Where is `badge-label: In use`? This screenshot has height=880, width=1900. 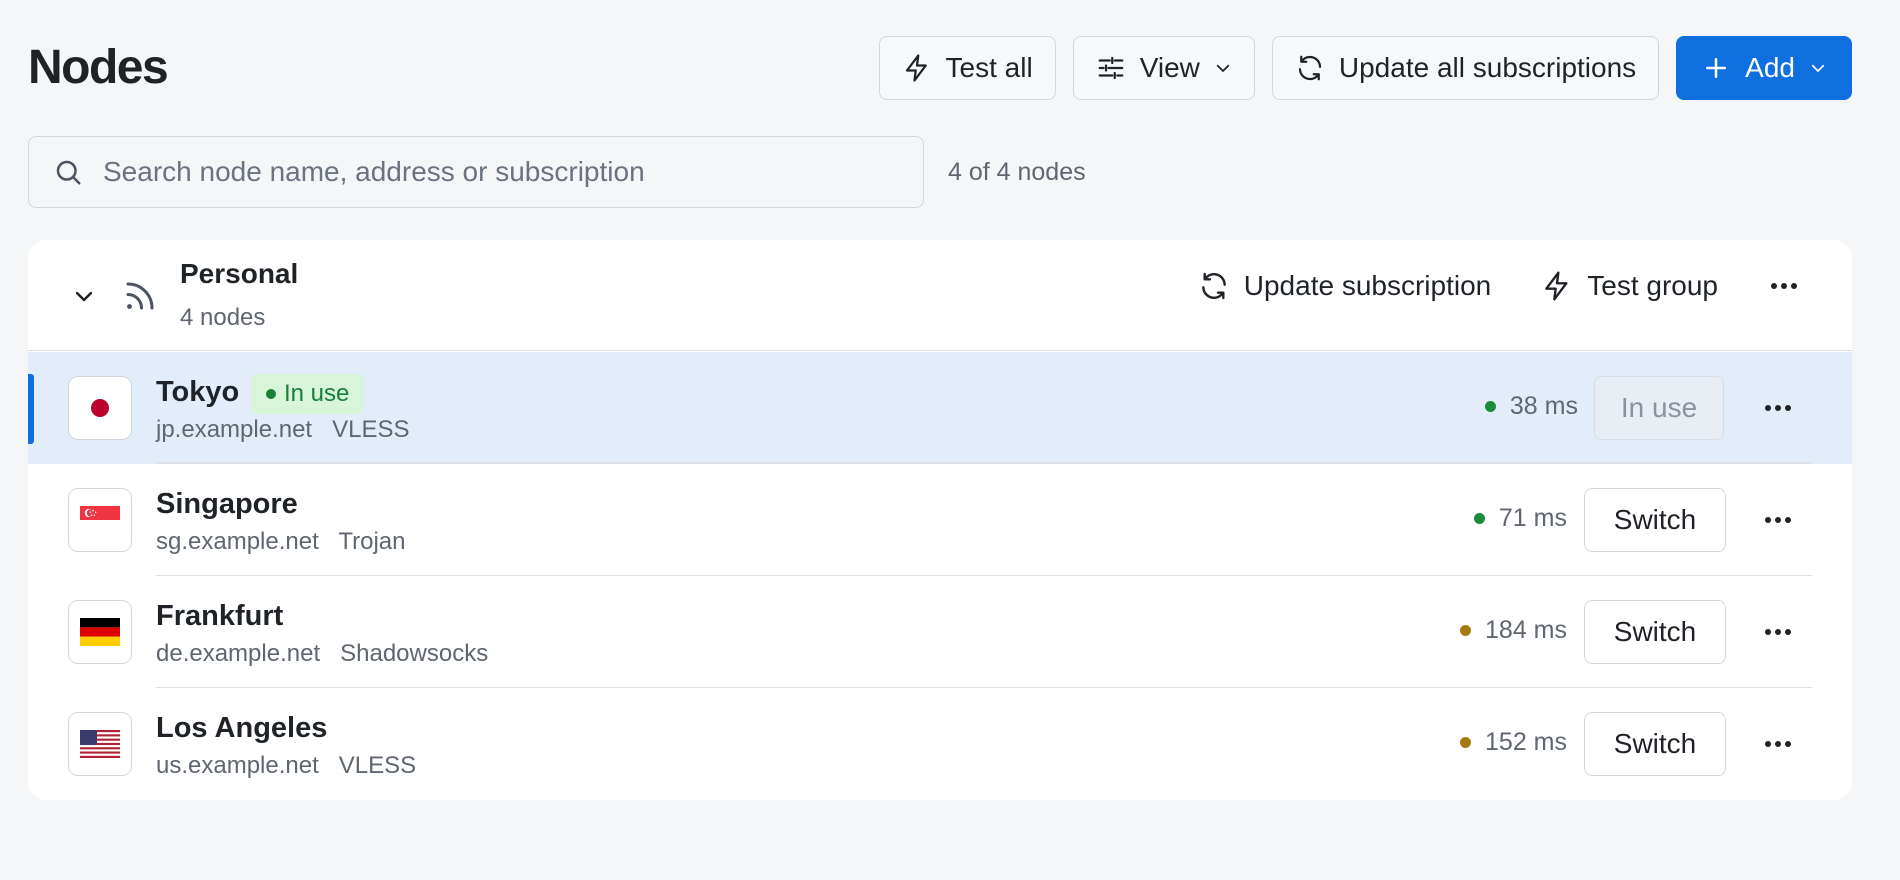
badge-label: In use is located at coordinates (317, 393).